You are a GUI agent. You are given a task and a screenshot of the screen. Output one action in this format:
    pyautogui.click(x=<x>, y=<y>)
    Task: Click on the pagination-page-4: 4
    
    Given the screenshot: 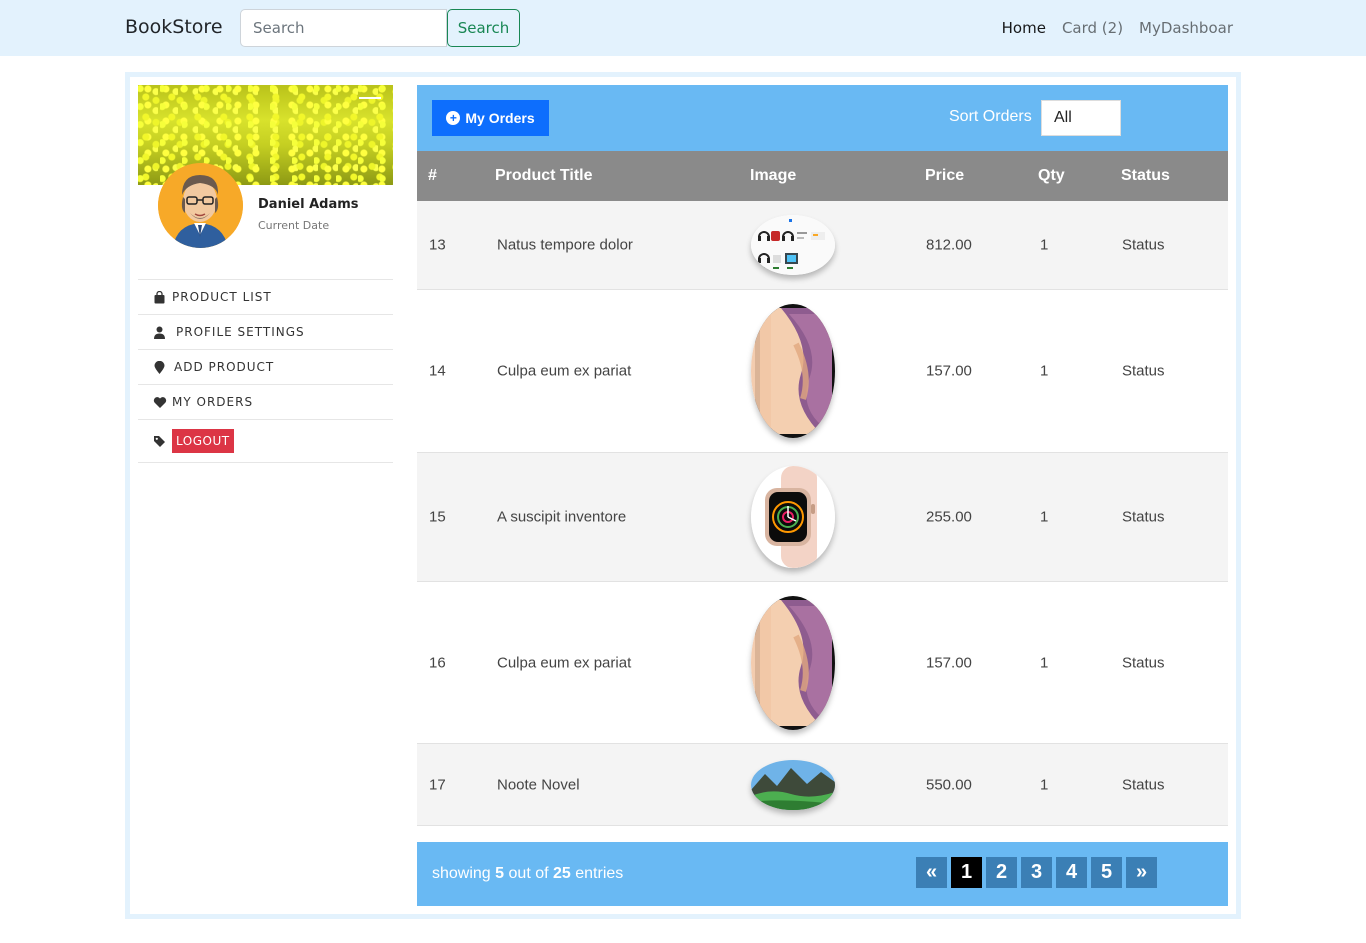 What is the action you would take?
    pyautogui.click(x=1071, y=872)
    